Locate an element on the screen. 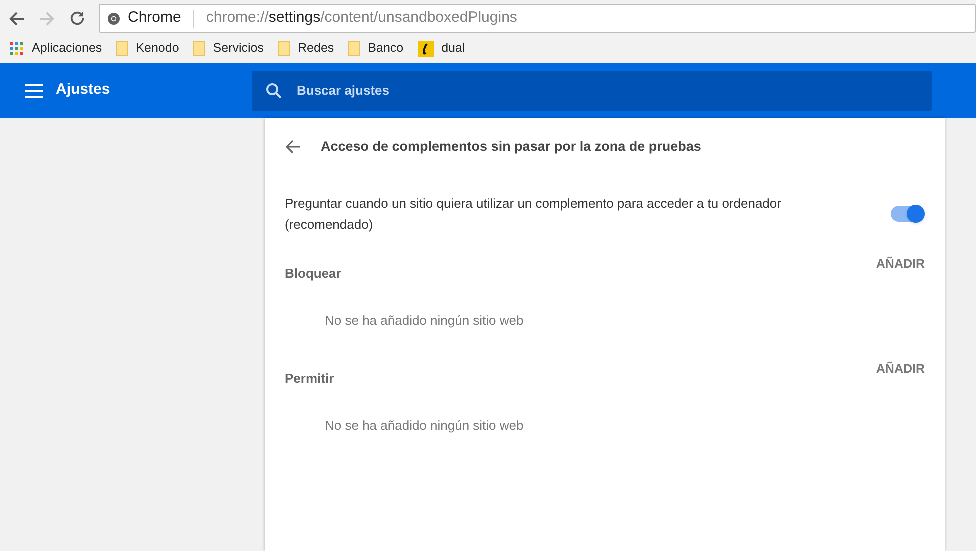 This screenshot has height=551, width=976. url-text: chrome://settings/content/unsandboxedPlugins is located at coordinates (362, 18).